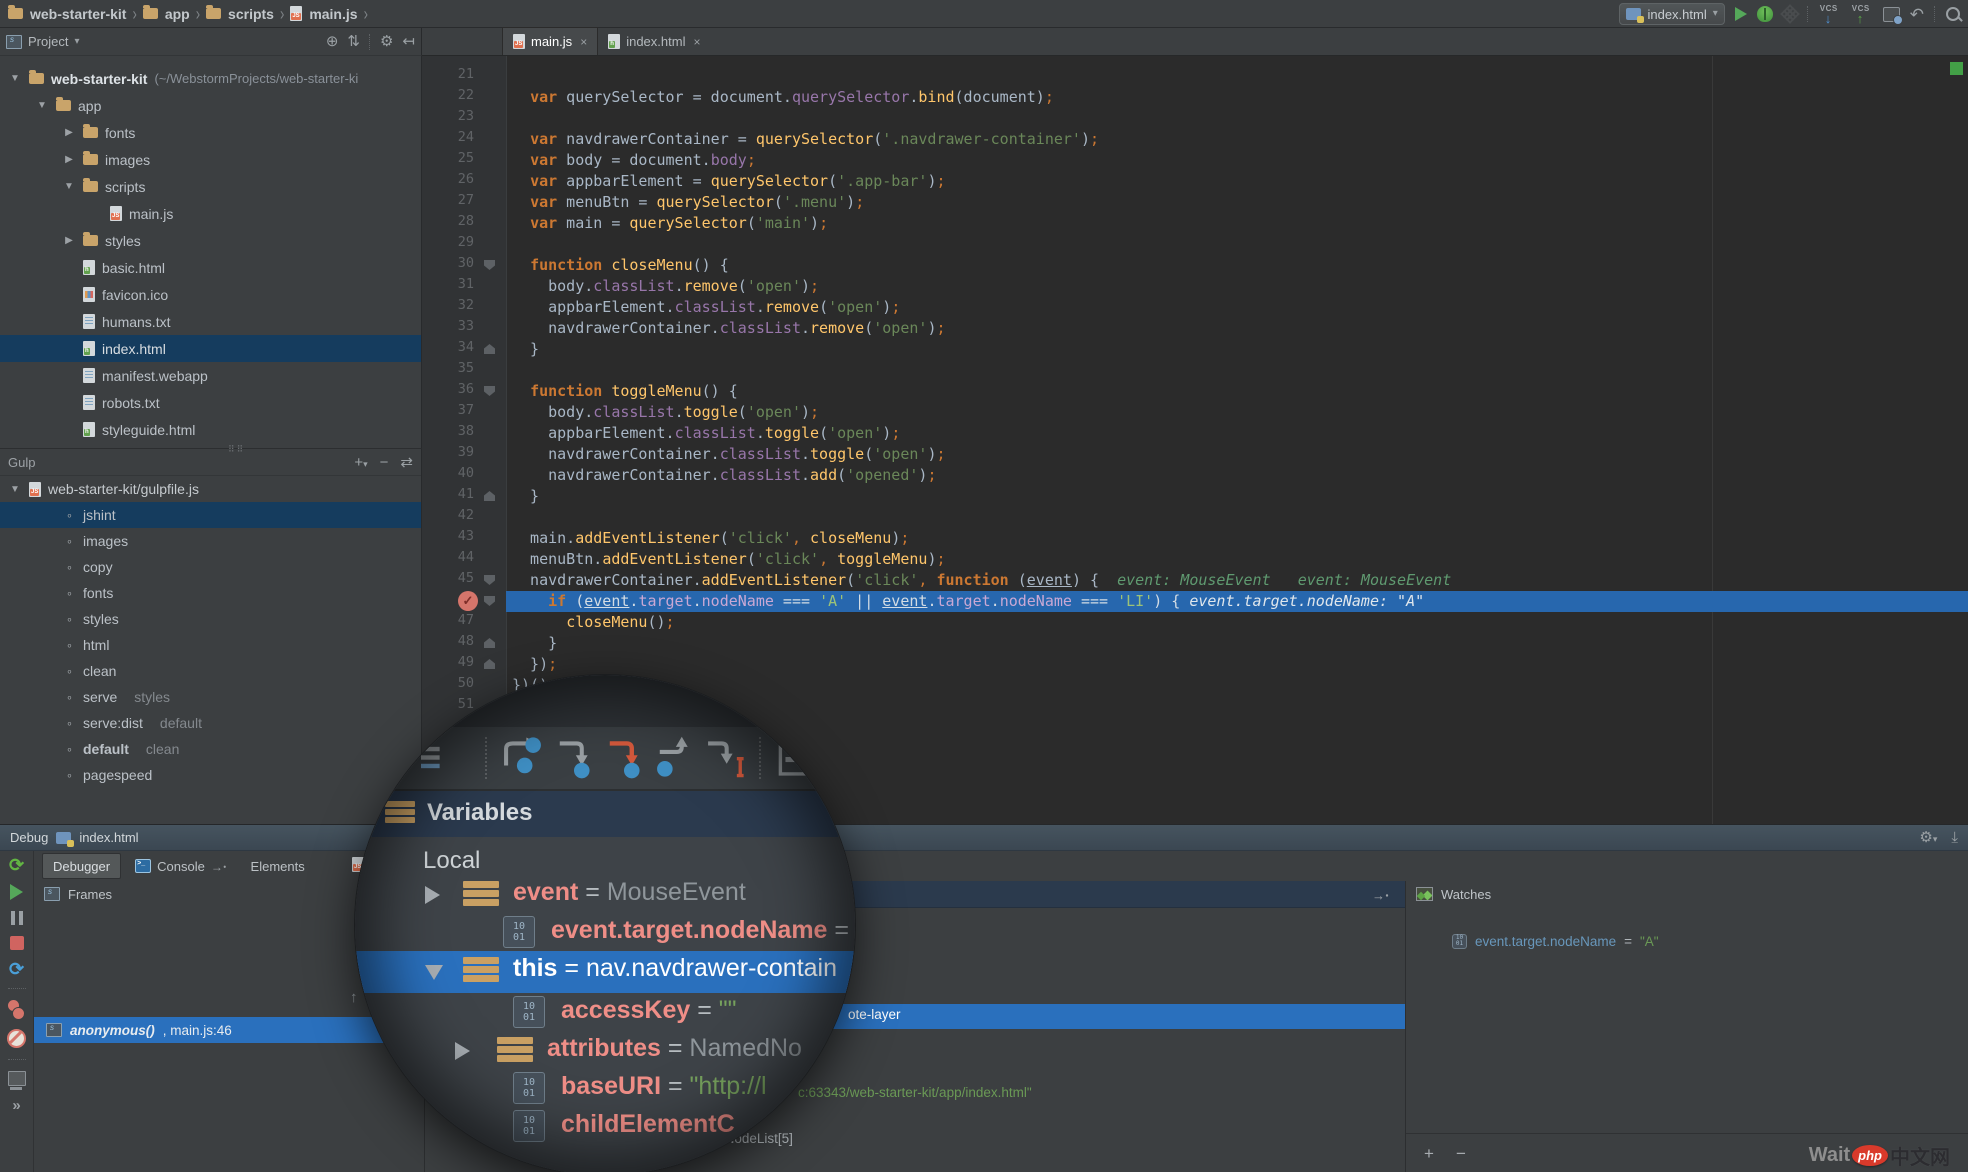 Image resolution: width=1968 pixels, height=1172 pixels. I want to click on jump-to-icon: →ꞏ, so click(219, 866).